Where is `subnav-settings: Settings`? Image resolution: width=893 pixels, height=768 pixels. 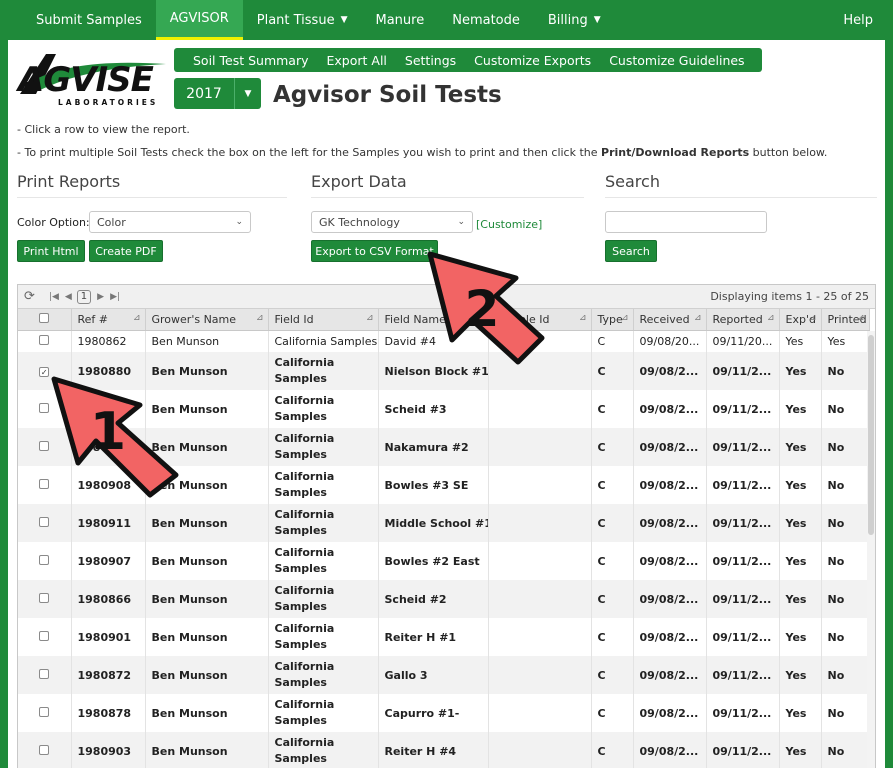
subnav-settings: Settings is located at coordinates (430, 60).